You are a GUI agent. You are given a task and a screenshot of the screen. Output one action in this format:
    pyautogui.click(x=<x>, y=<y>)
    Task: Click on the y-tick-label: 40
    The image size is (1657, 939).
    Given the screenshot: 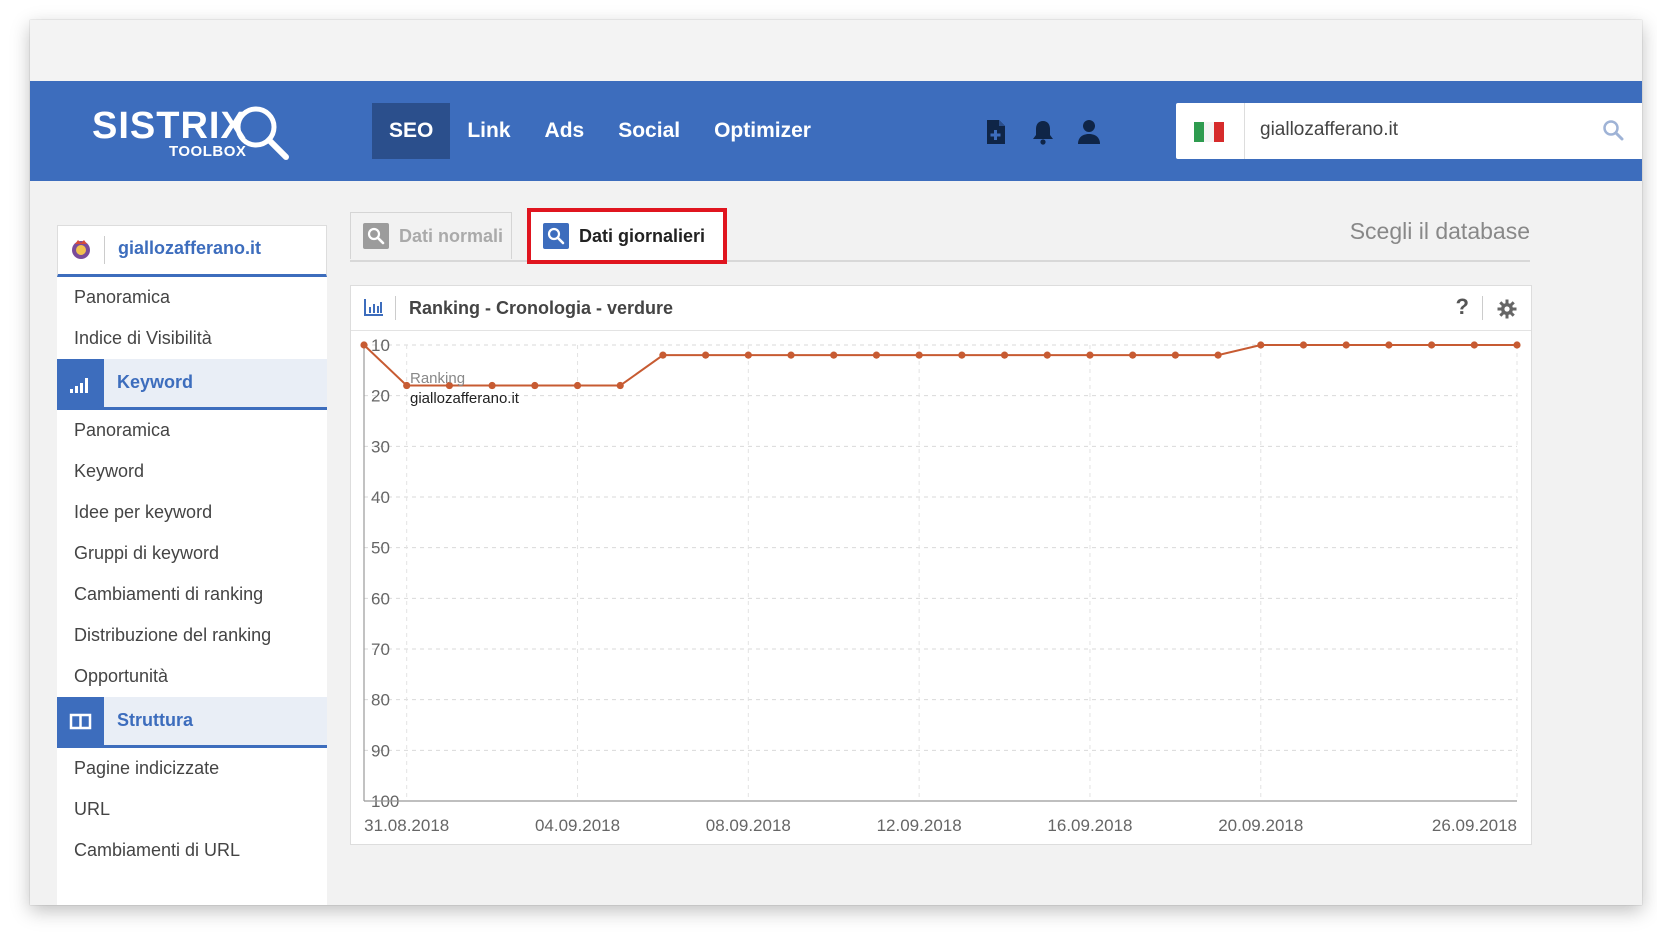 What is the action you would take?
    pyautogui.click(x=380, y=497)
    